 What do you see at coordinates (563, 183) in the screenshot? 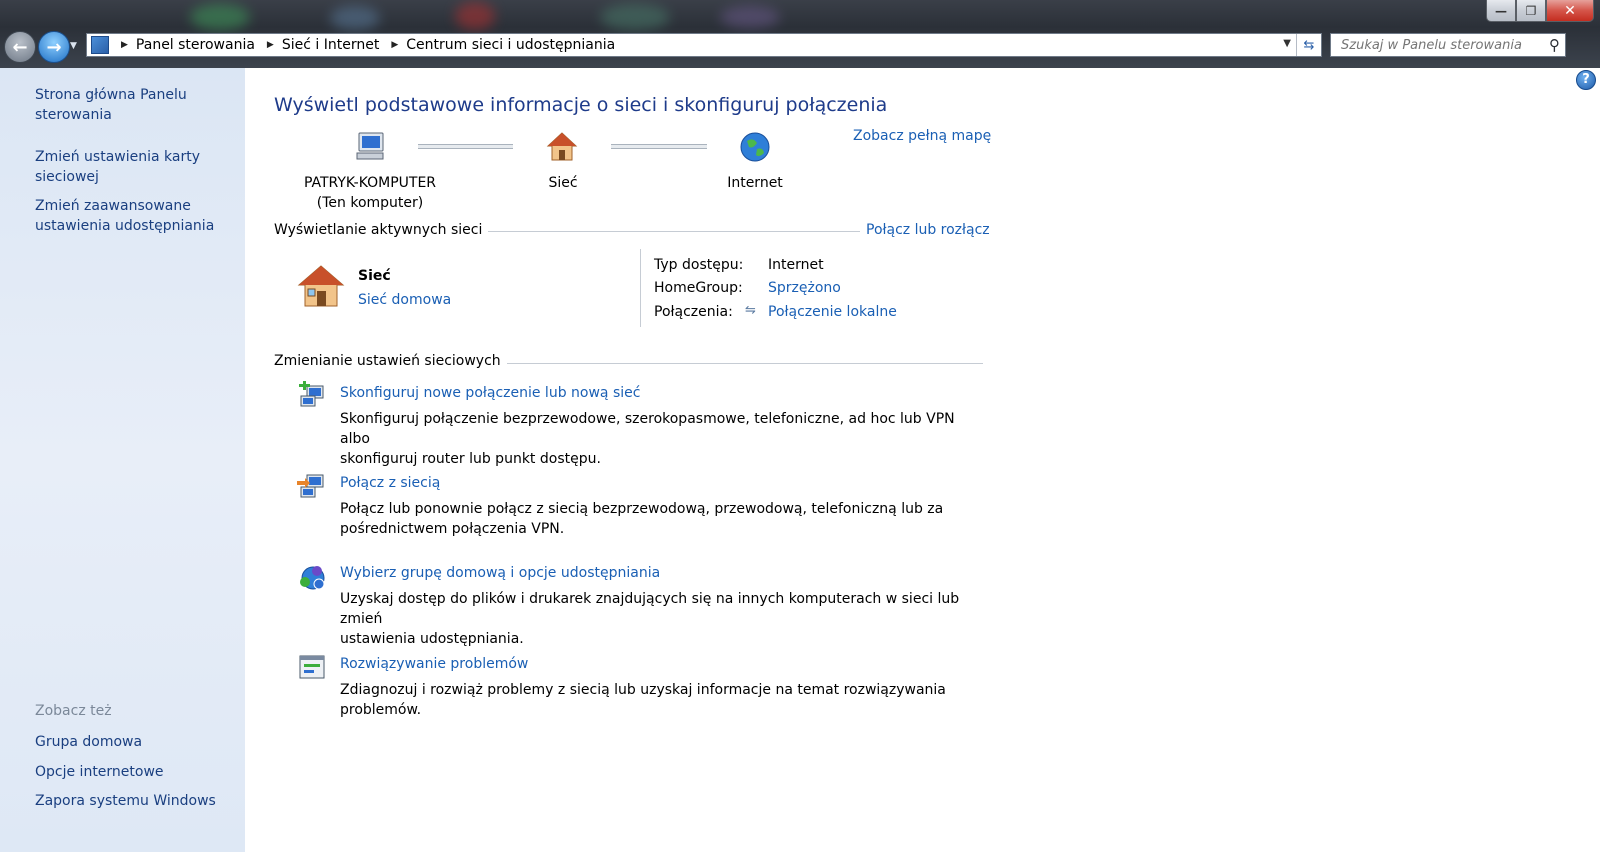
I see `map-network-label: Sieć` at bounding box center [563, 183].